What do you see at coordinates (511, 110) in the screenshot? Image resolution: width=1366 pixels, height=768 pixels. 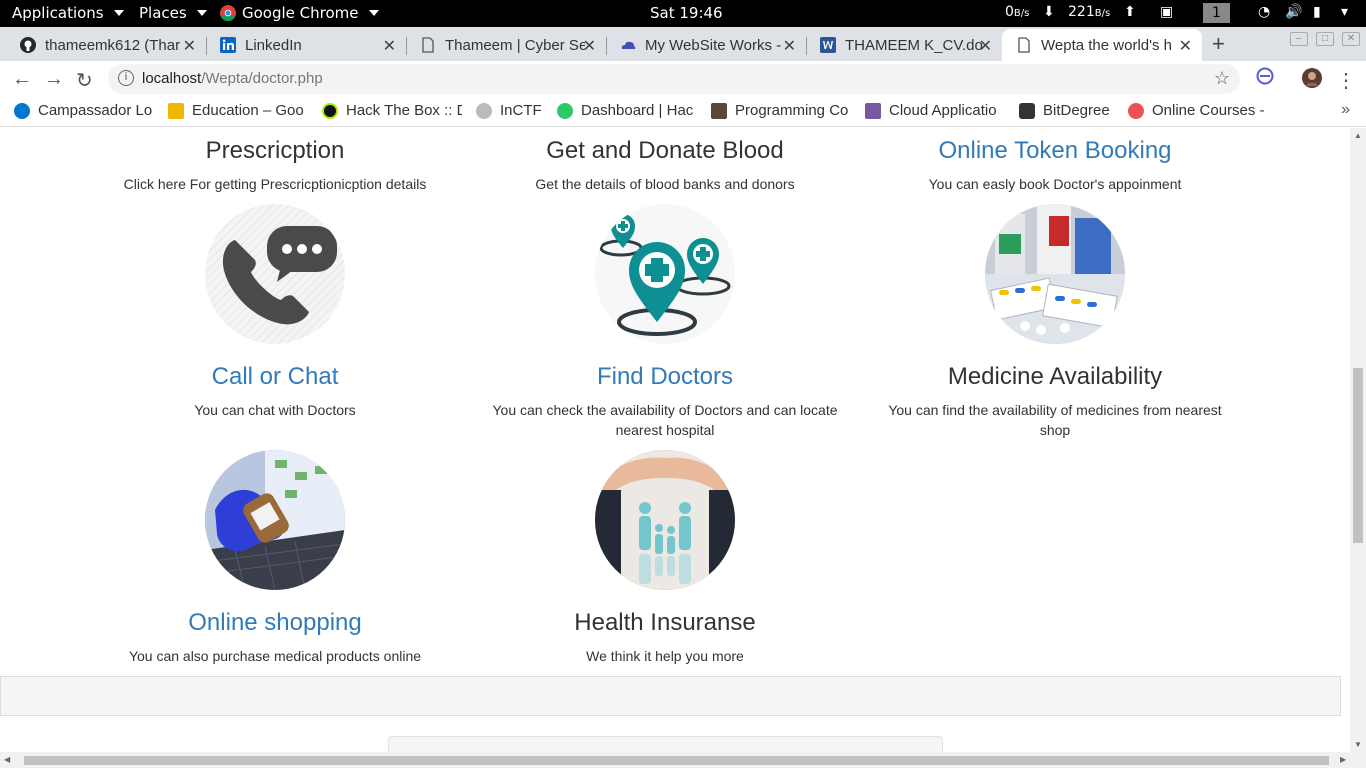 I see `bookmark-item: InCTF` at bounding box center [511, 110].